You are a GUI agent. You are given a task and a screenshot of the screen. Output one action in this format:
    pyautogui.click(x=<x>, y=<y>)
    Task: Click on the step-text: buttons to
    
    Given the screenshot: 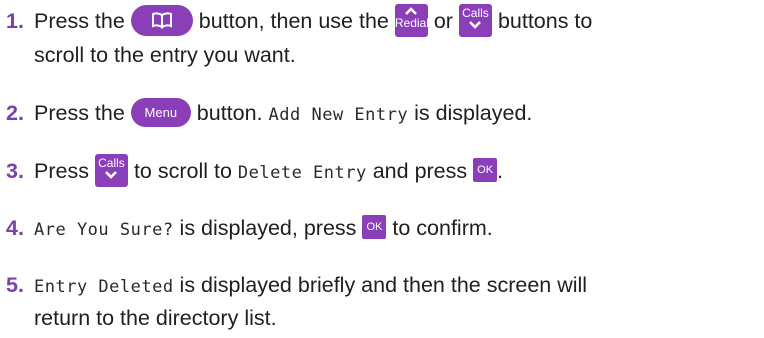 What is the action you would take?
    pyautogui.click(x=545, y=21)
    